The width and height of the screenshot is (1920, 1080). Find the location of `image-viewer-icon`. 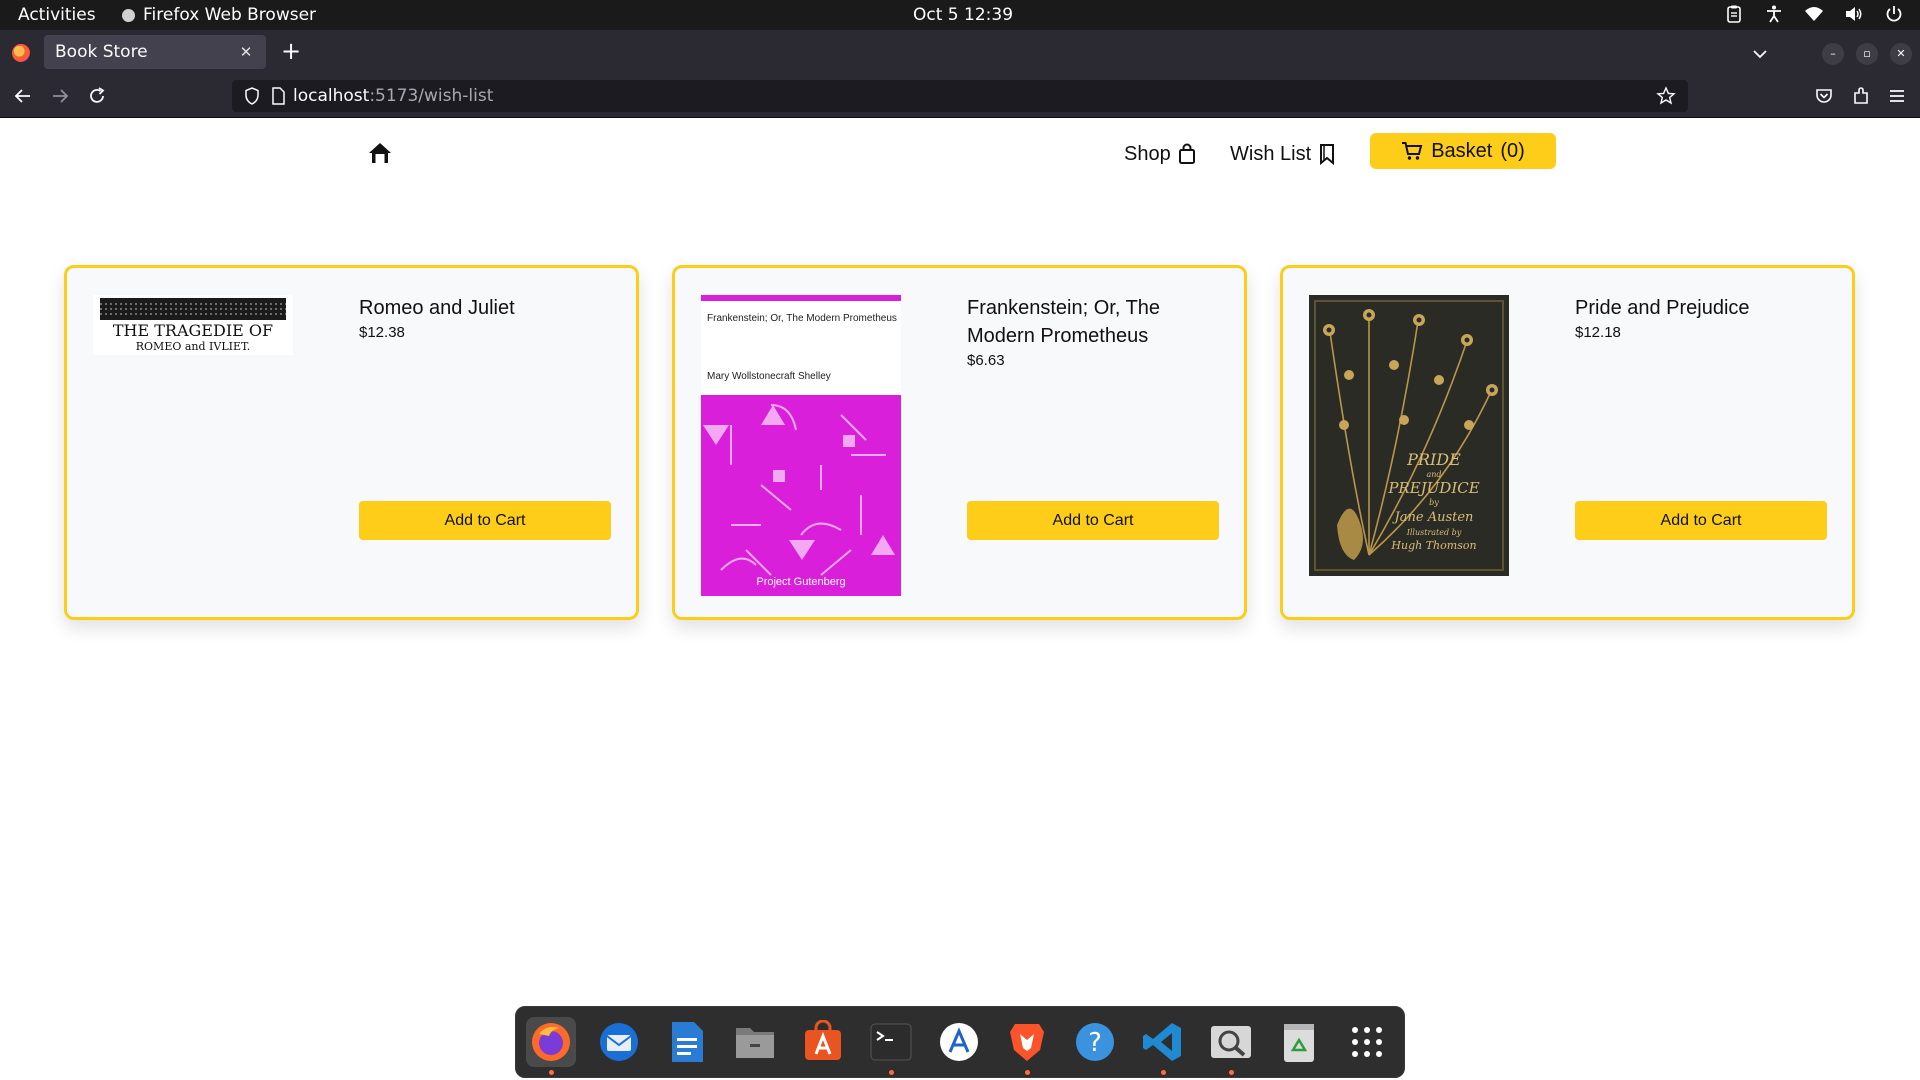

image-viewer-icon is located at coordinates (1231, 1042).